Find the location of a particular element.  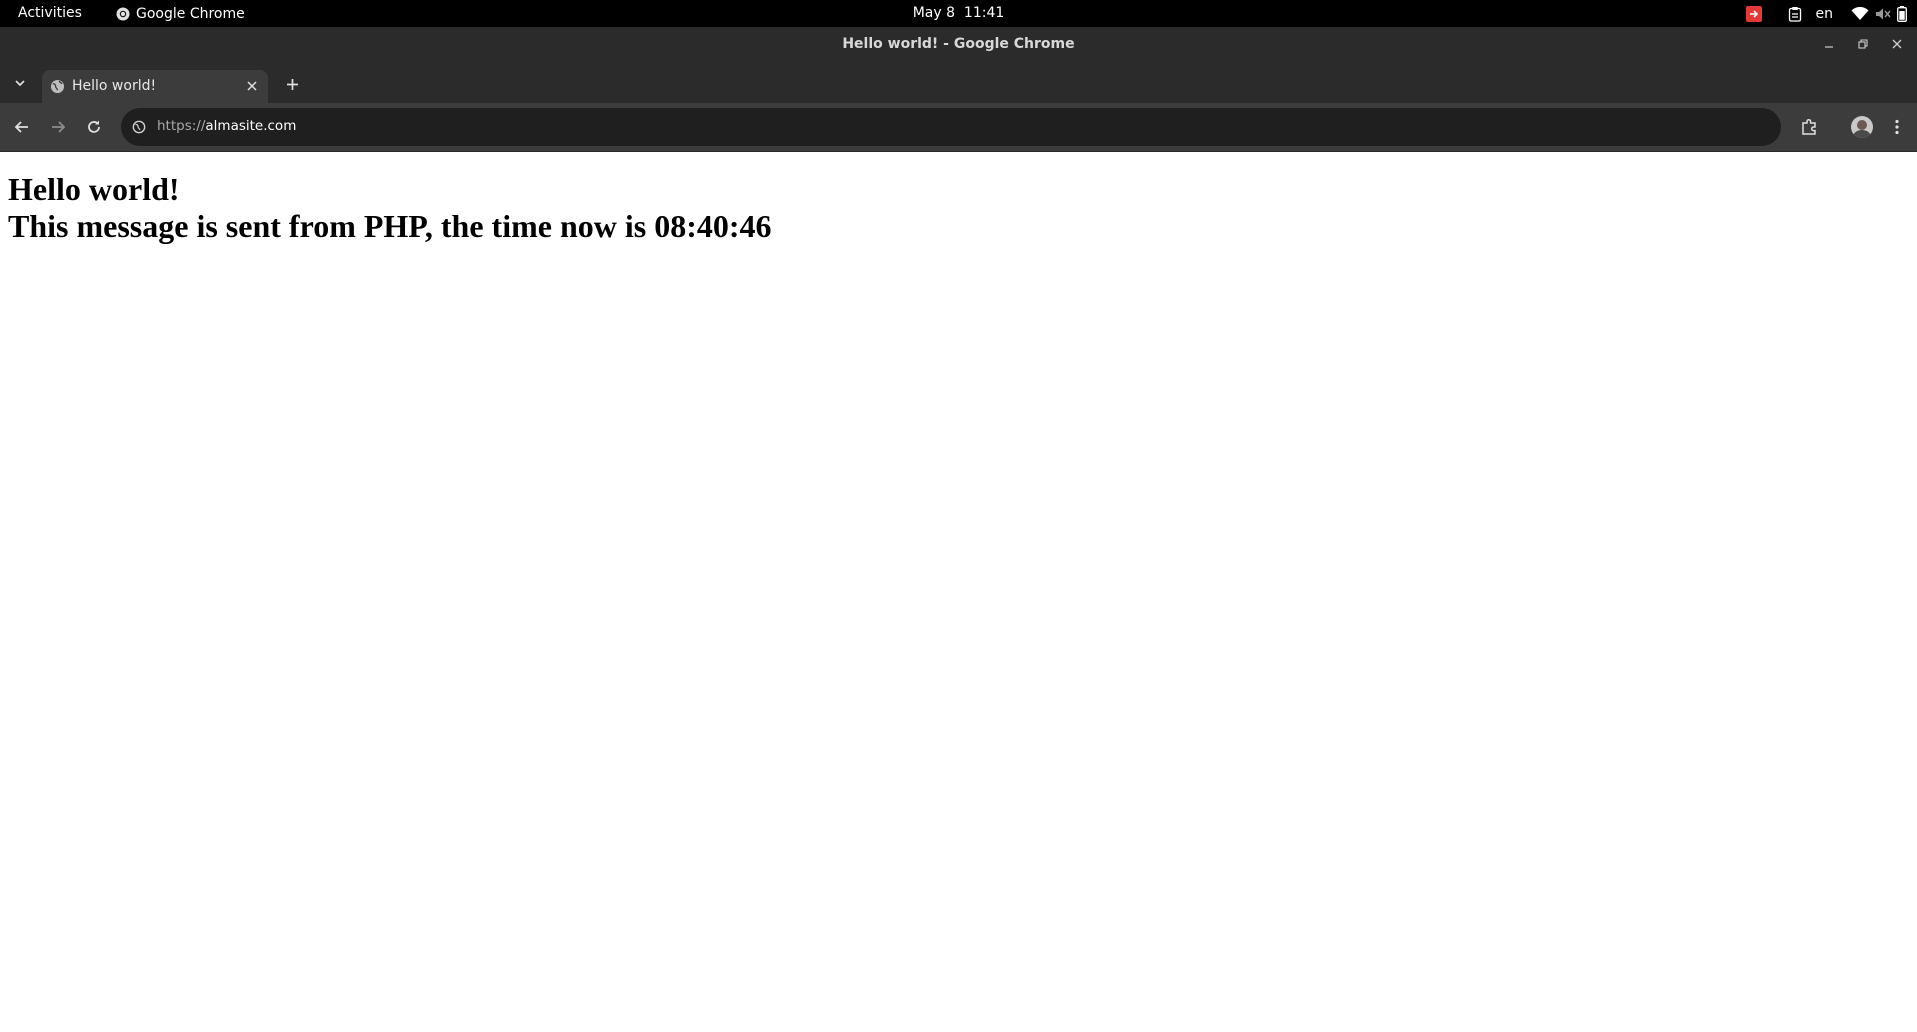

page-heading: Hello world! is located at coordinates (94, 189).